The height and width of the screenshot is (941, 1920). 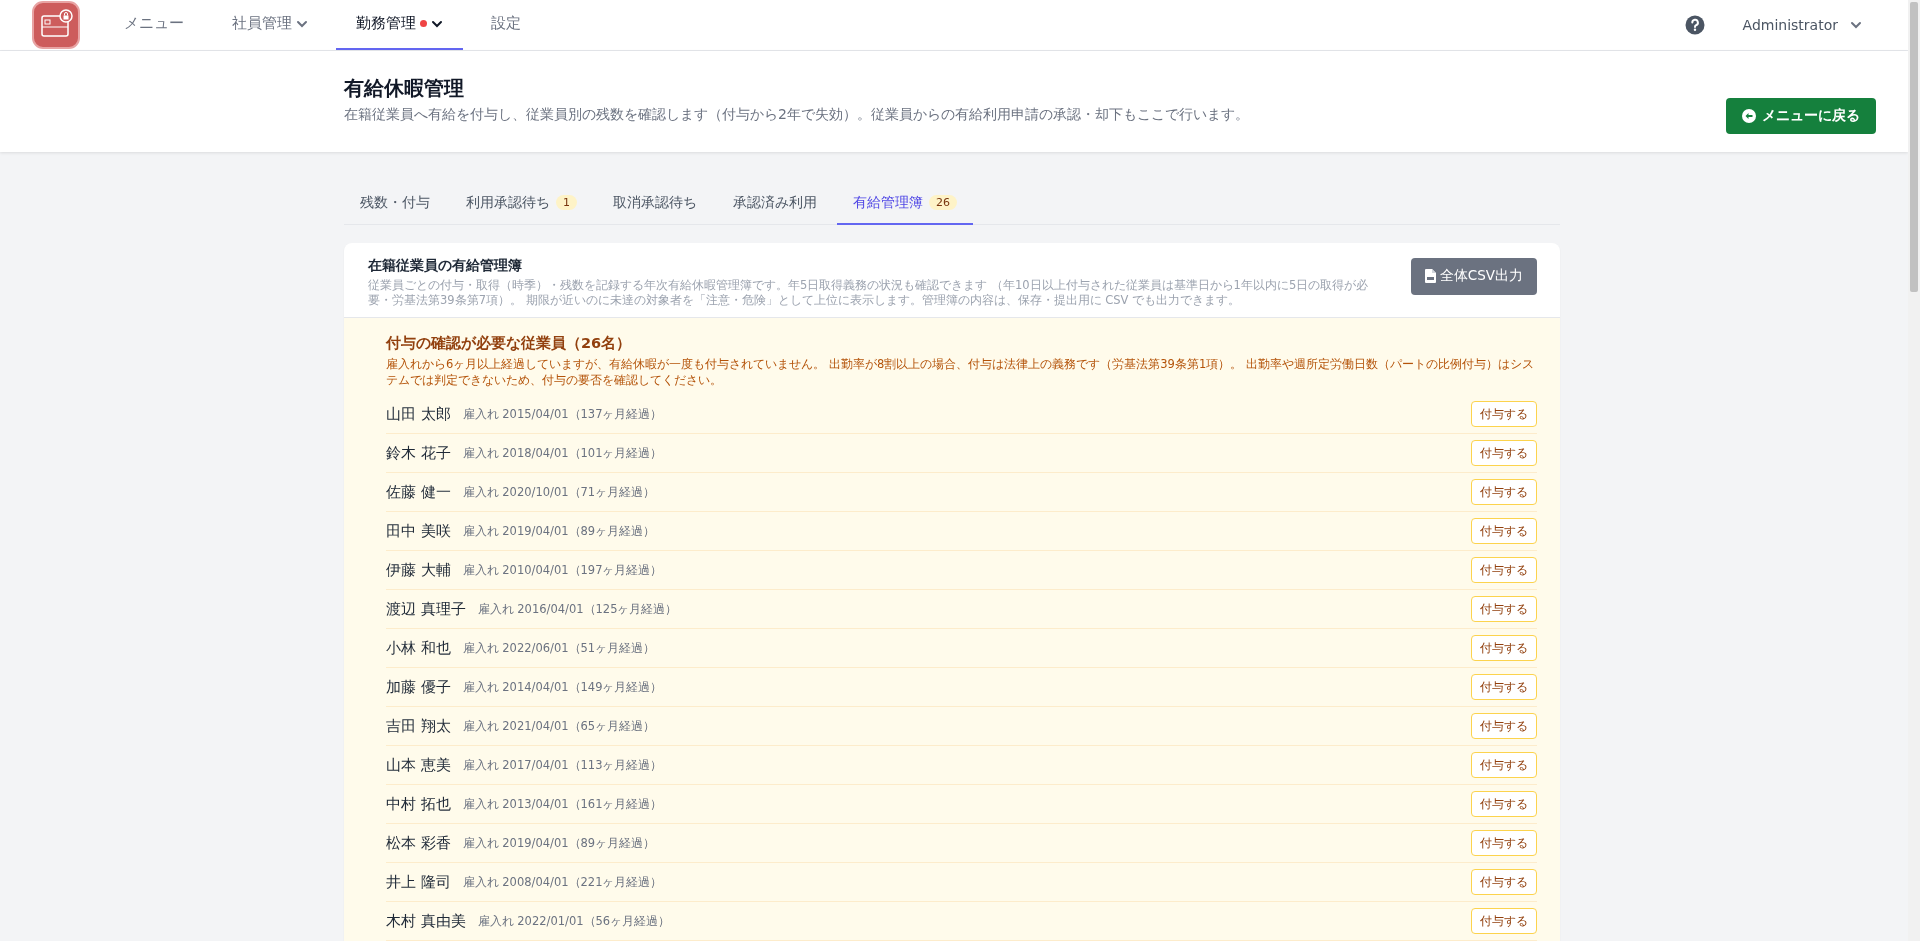 What do you see at coordinates (563, 882) in the screenshot?
I see `hire-date-text: 雇入れ 2008/04/01（221ヶ月経過）` at bounding box center [563, 882].